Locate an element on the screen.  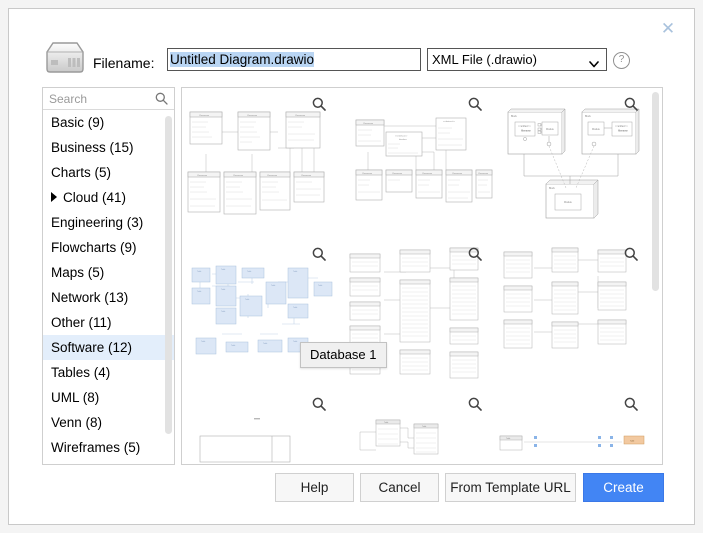
template-scrollbar is located at coordinates (655, 191).